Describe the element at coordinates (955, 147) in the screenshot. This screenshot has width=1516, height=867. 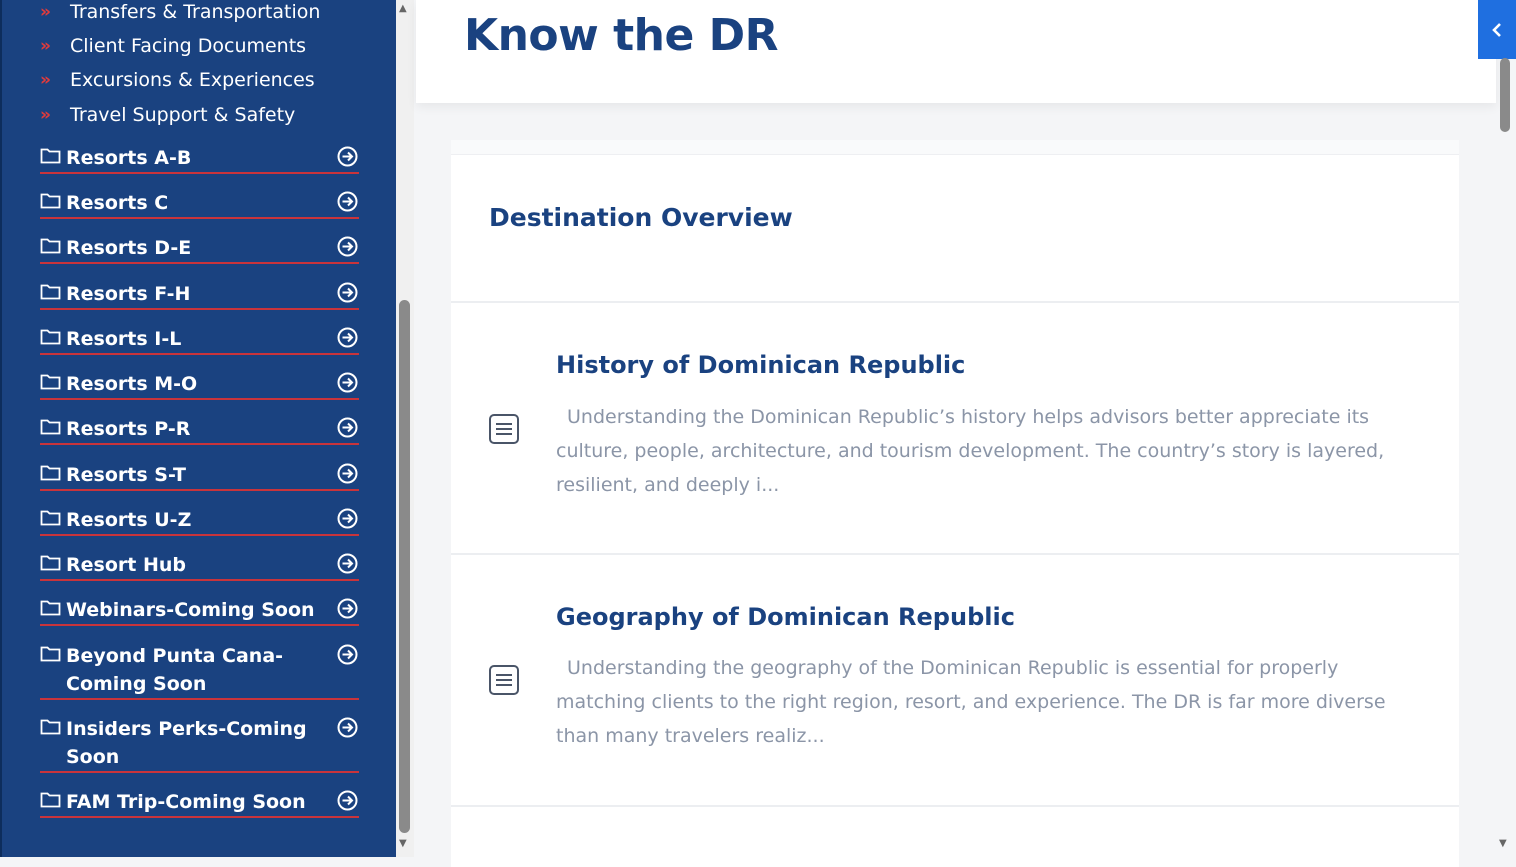
I see `card-top-strip` at that location.